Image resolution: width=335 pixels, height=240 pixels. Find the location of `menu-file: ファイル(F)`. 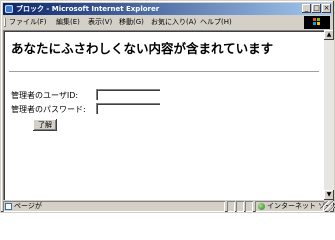

menu-file: ファイル(F) is located at coordinates (28, 22).